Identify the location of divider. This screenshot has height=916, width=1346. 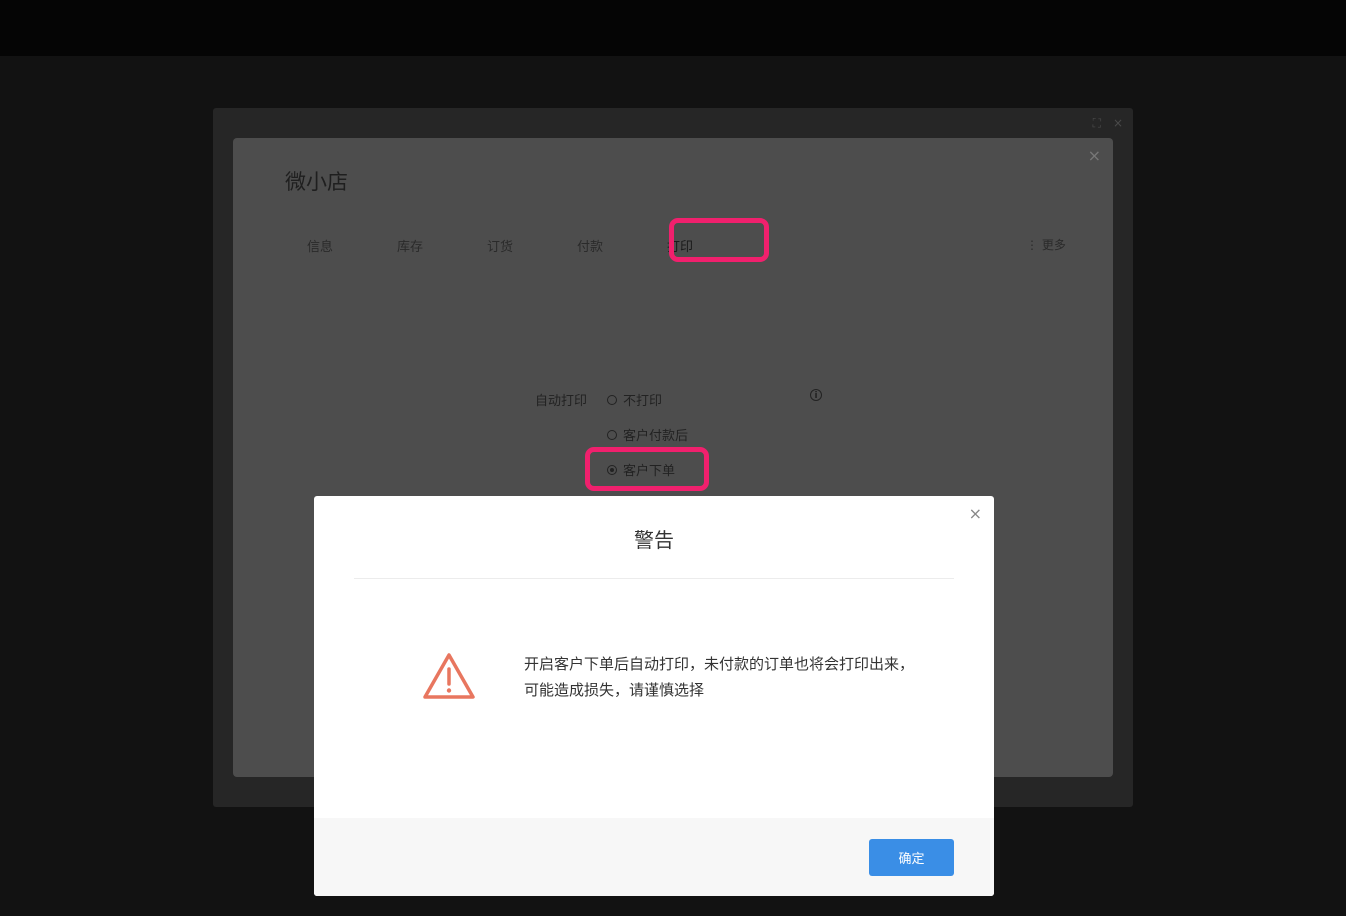
(654, 578).